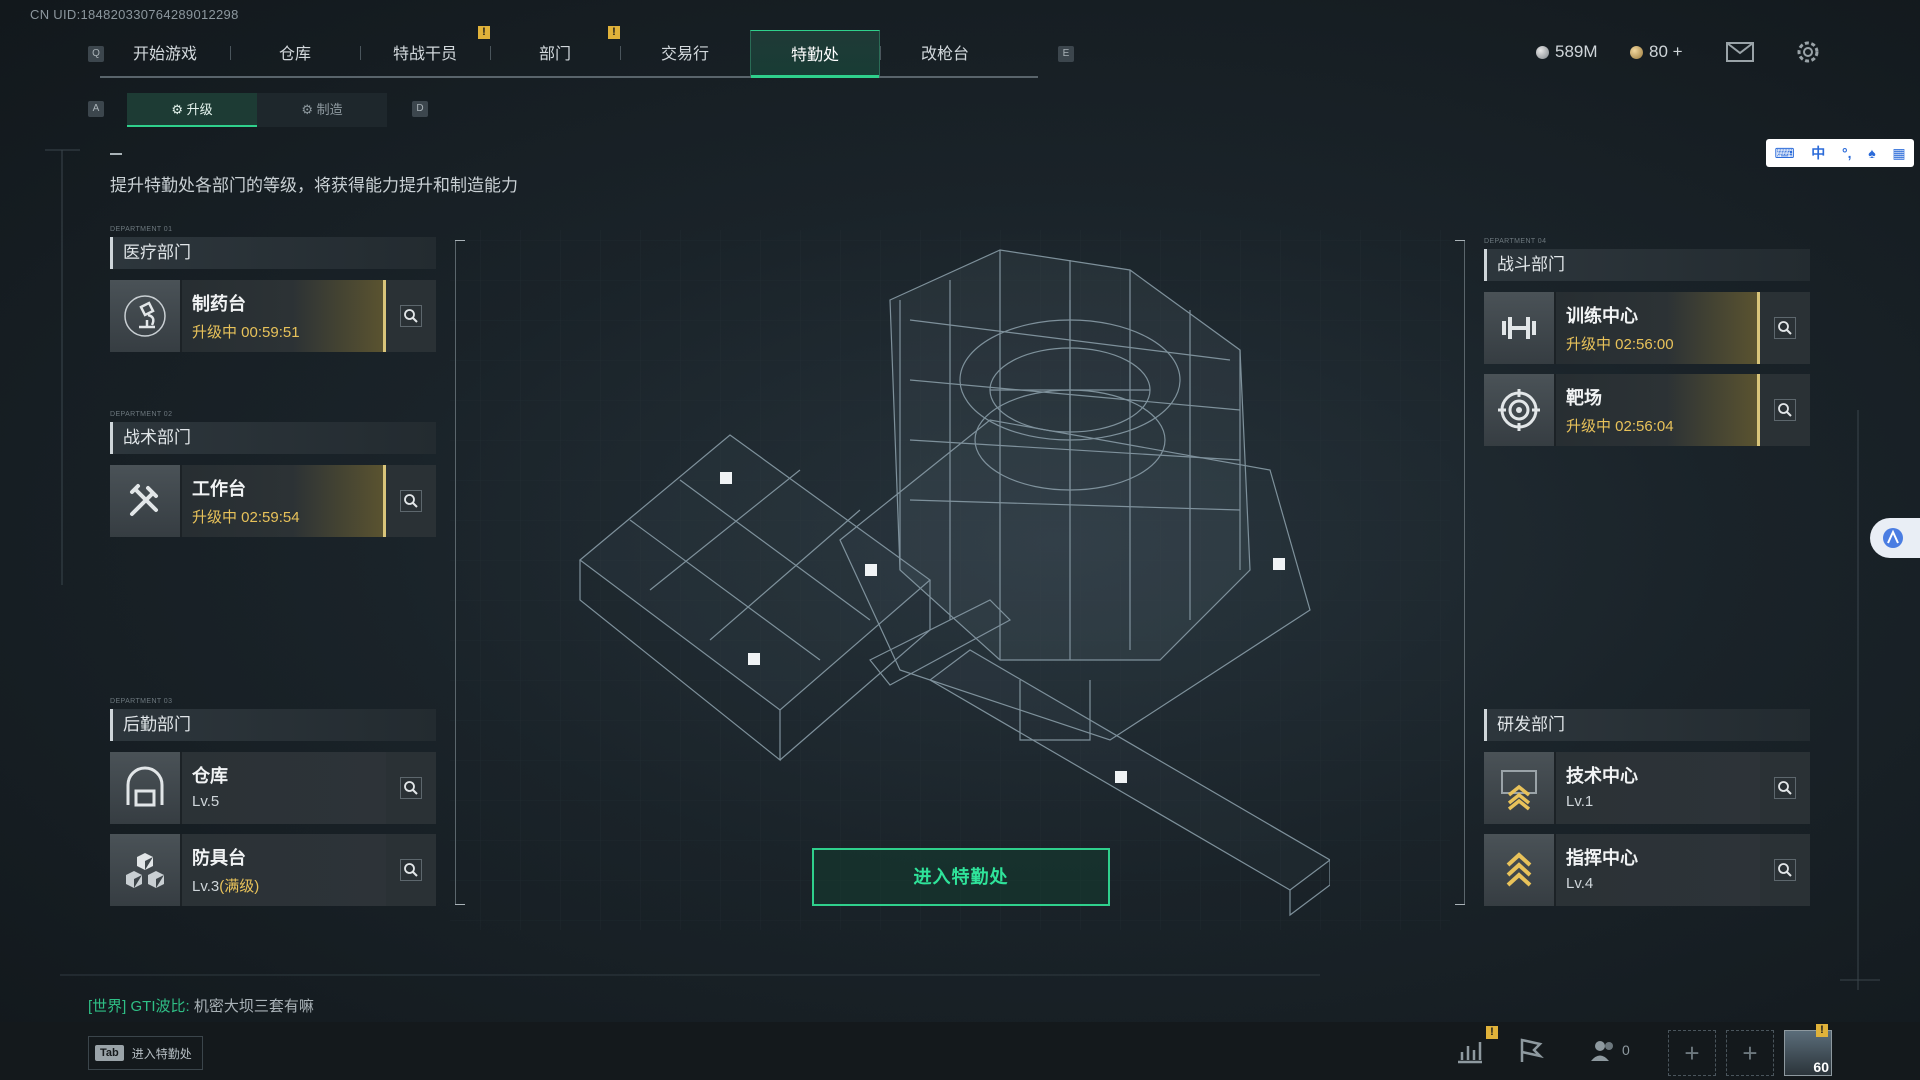 This screenshot has height=1080, width=1920. I want to click on warehouse-icon, so click(146, 788).